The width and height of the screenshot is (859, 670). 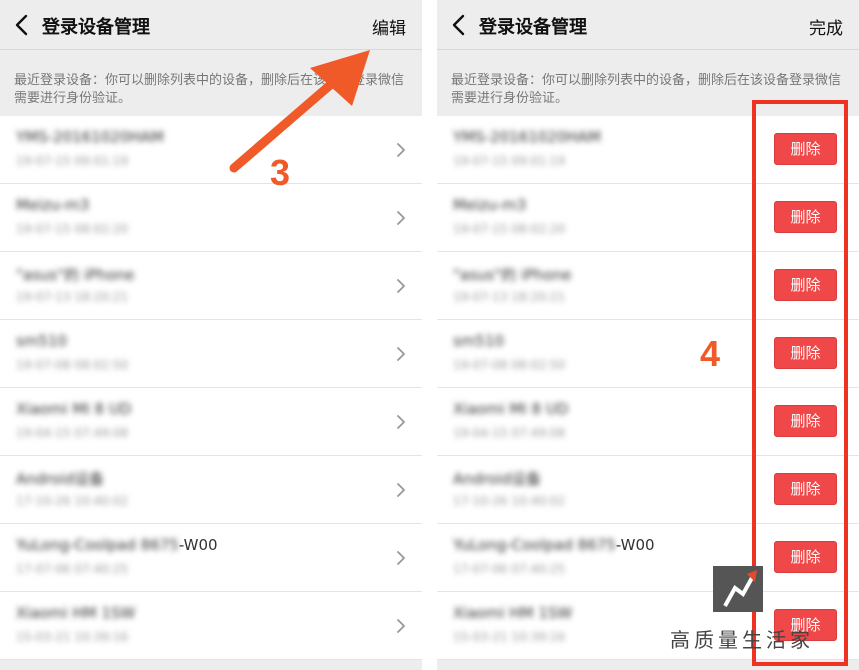 I want to click on device-row: YuLong-Coolpad 8675-W00 17-07-06 07:40:25, so click(x=211, y=558).